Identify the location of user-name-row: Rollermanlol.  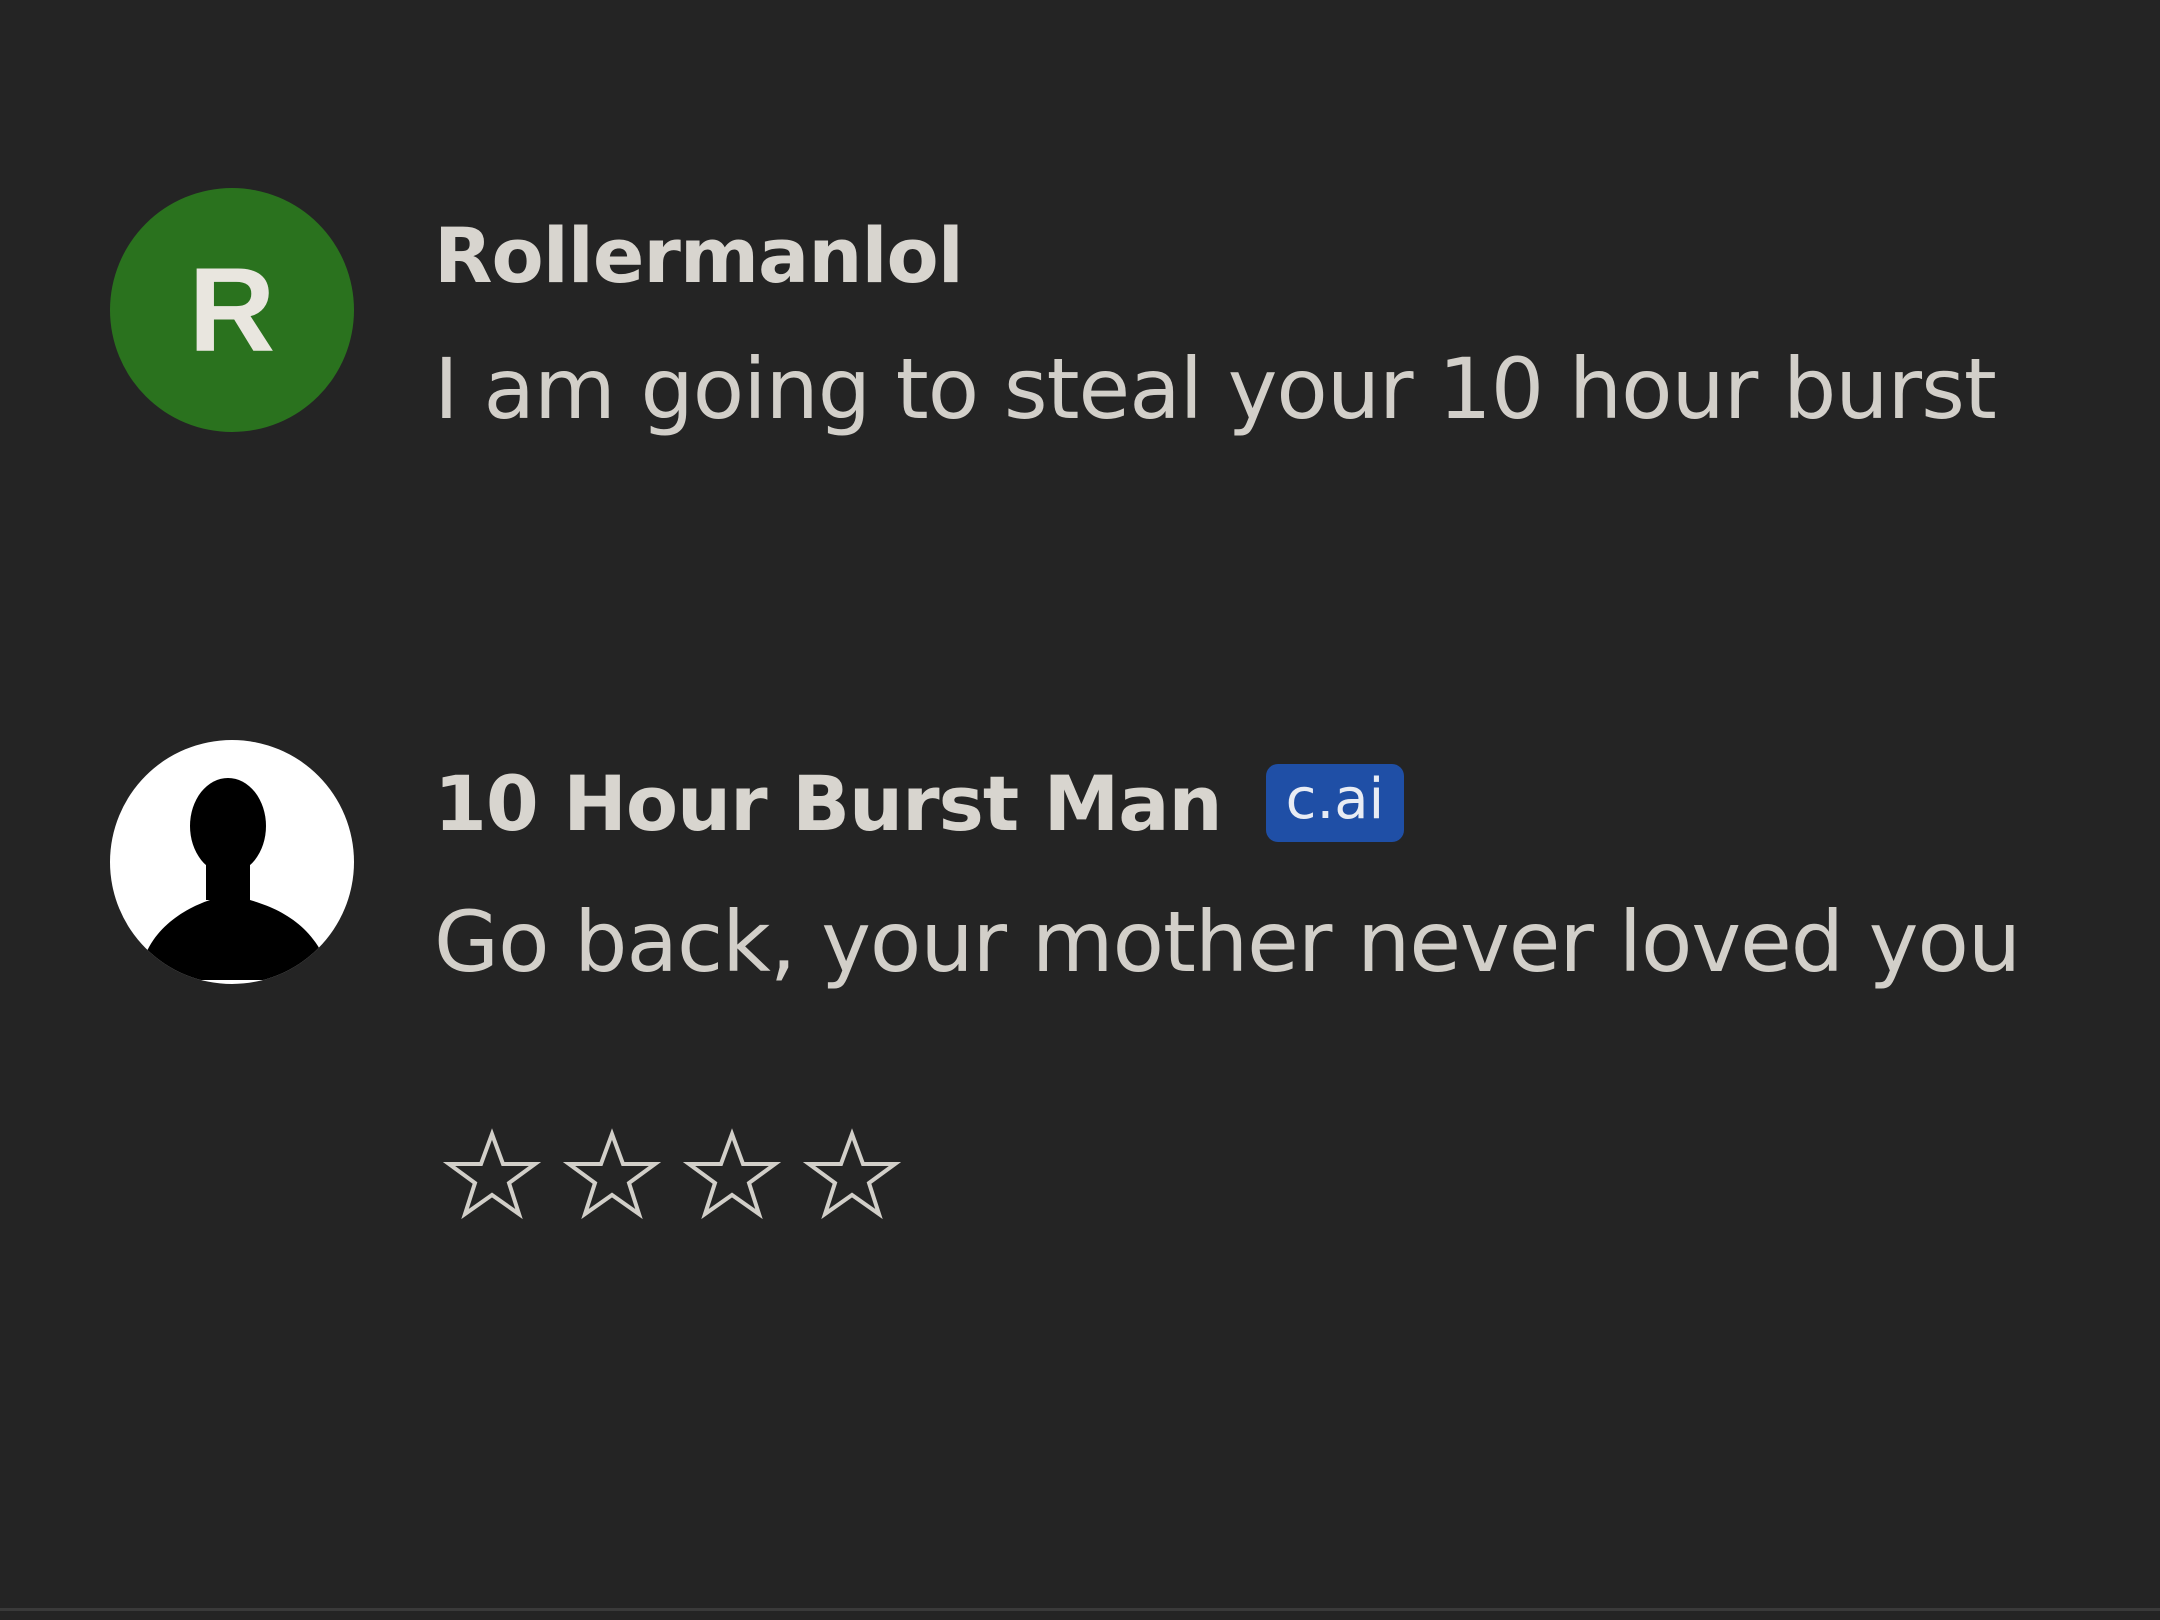
(699, 255).